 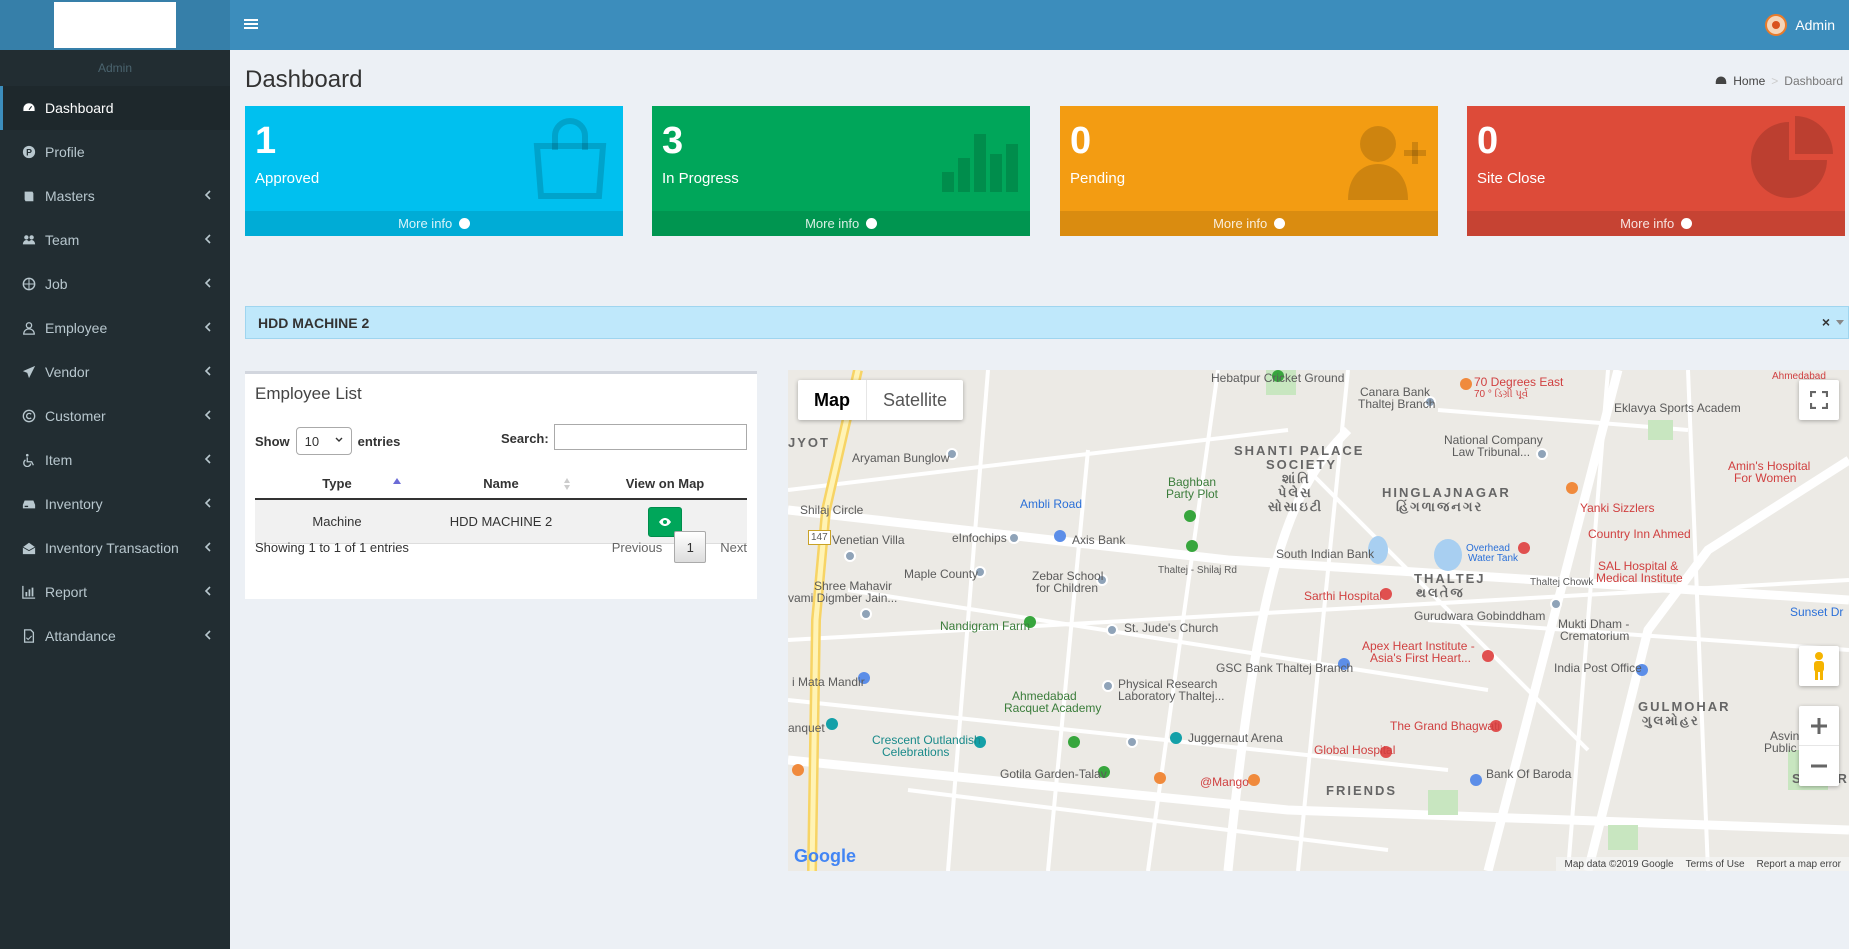 I want to click on google-logo: Google, so click(x=825, y=856).